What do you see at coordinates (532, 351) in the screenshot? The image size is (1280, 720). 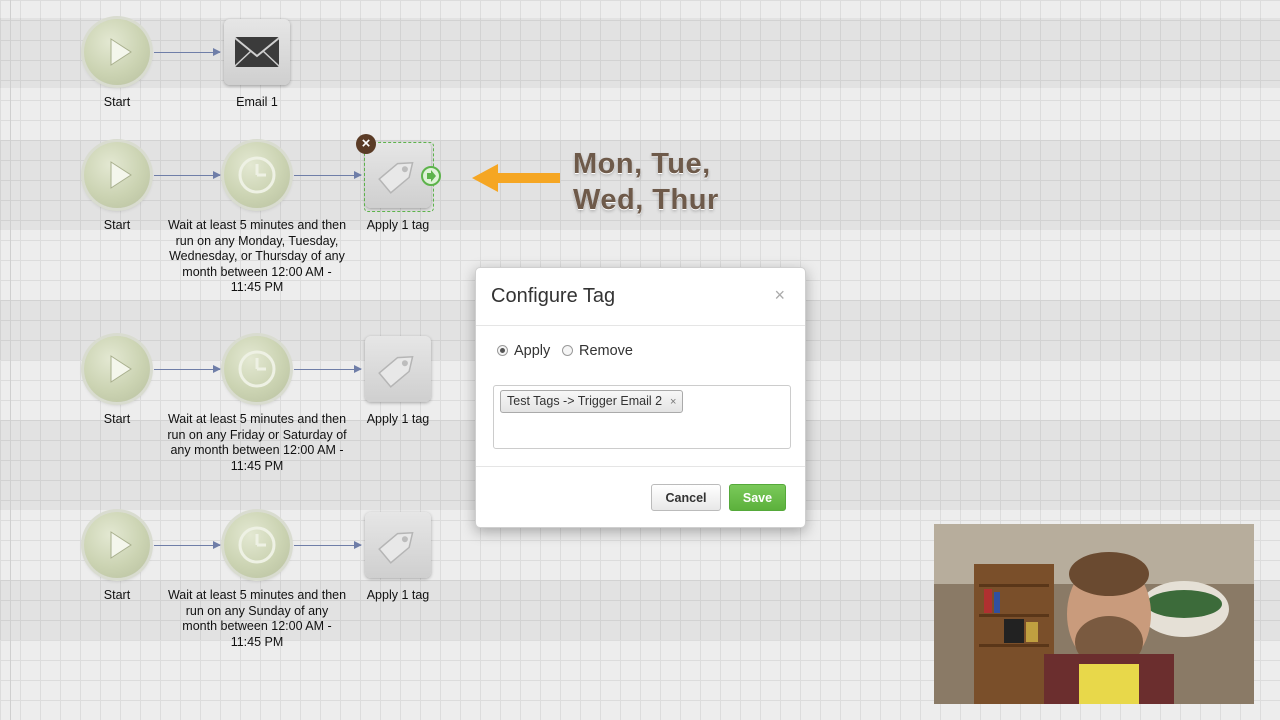 I see `apply-radio-label: Apply` at bounding box center [532, 351].